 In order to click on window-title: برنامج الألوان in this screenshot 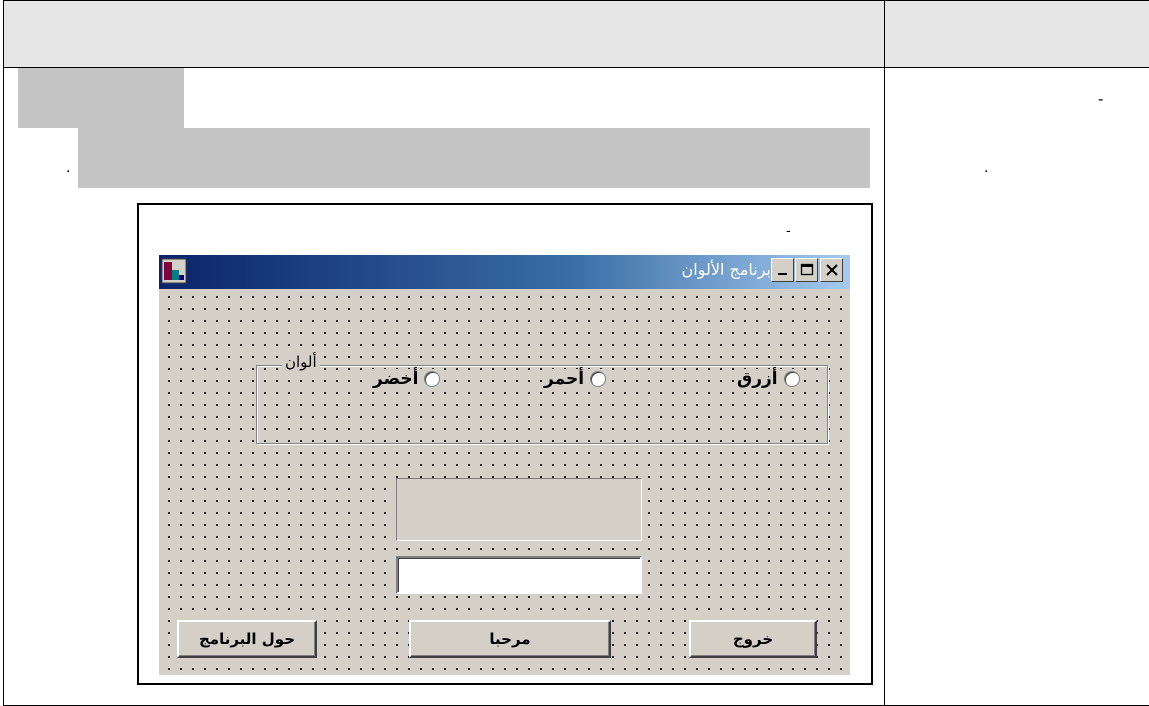, I will do `click(726, 269)`.